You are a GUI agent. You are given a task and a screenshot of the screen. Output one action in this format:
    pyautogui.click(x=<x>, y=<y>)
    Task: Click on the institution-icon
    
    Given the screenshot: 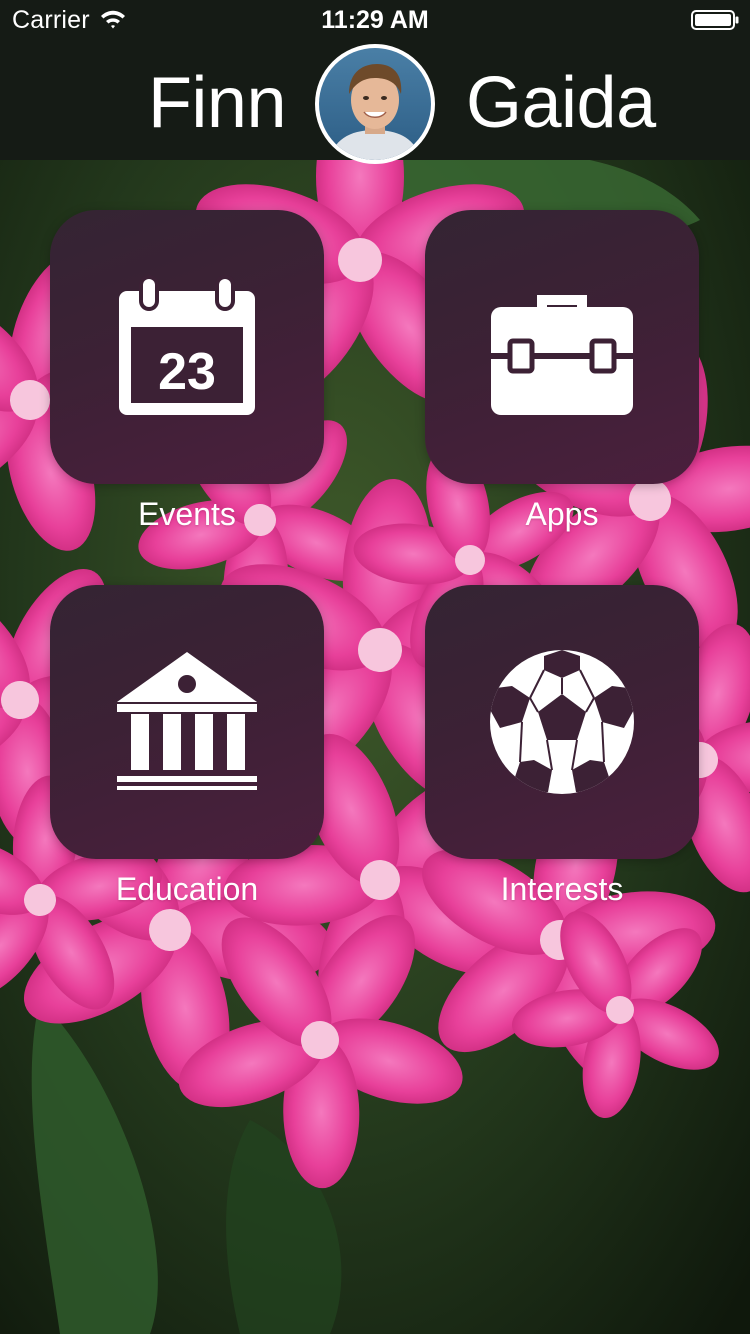 What is the action you would take?
    pyautogui.click(x=187, y=721)
    